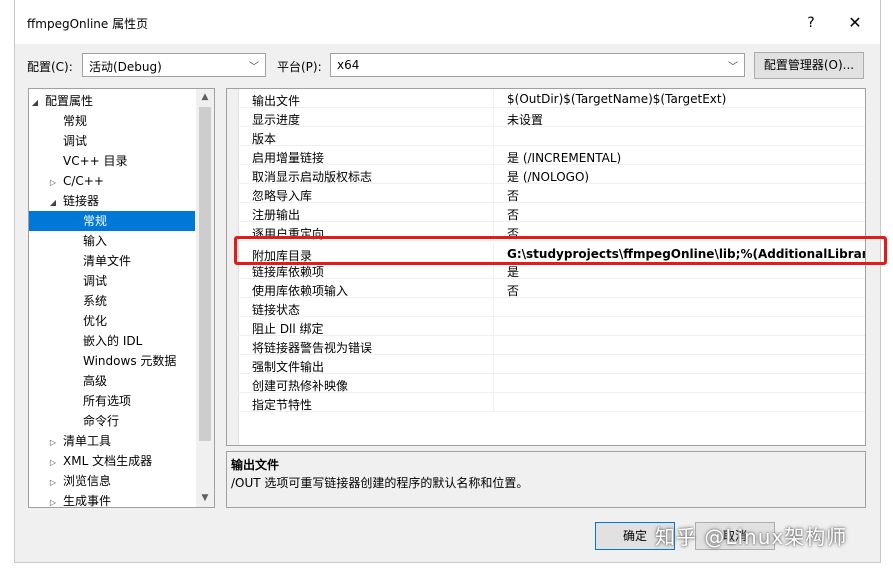 Image resolution: width=893 pixels, height=573 pixels. Describe the element at coordinates (551, 402) in the screenshot. I see `property-row: 指定节特性` at that location.